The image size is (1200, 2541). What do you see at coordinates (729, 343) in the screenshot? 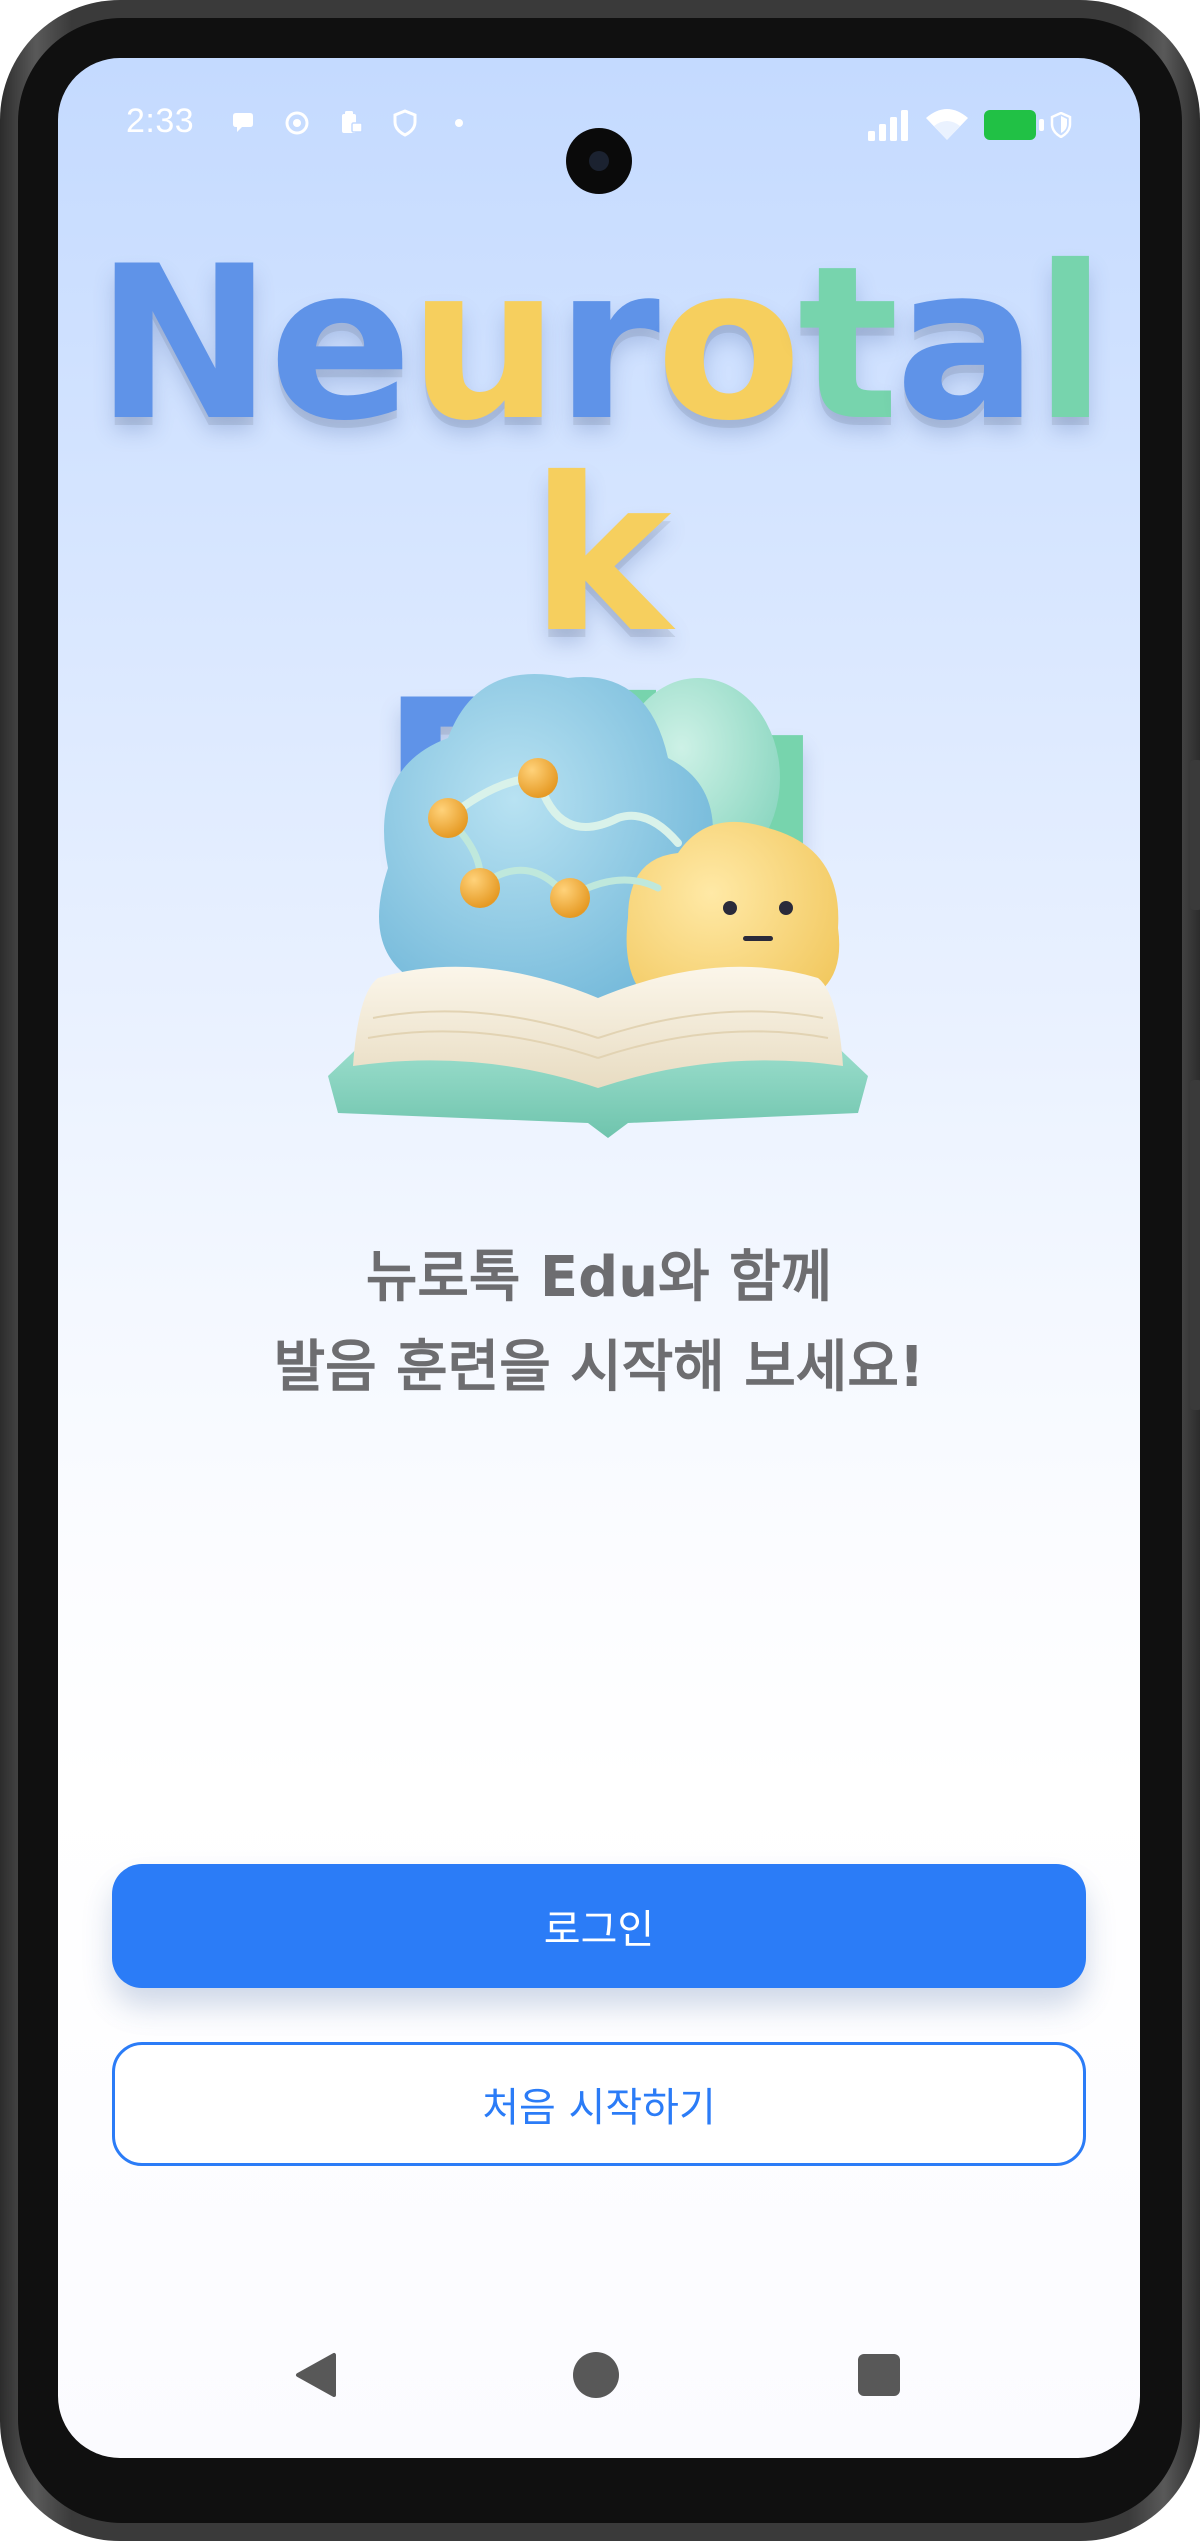
I see `logo-line-1-letter: o` at bounding box center [729, 343].